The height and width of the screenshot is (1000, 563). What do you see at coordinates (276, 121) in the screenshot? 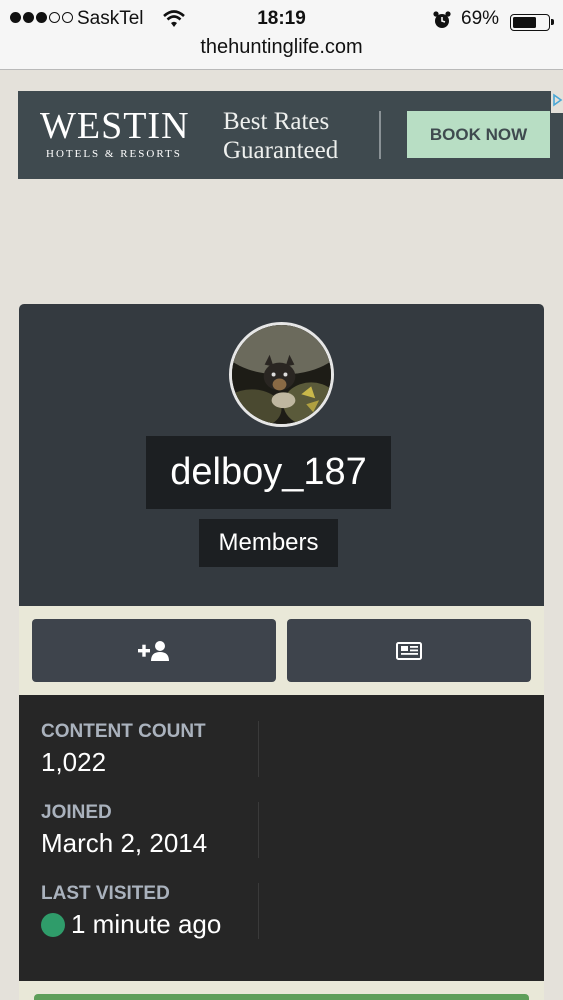
I see `ad-tagline-line1: Best Rates` at bounding box center [276, 121].